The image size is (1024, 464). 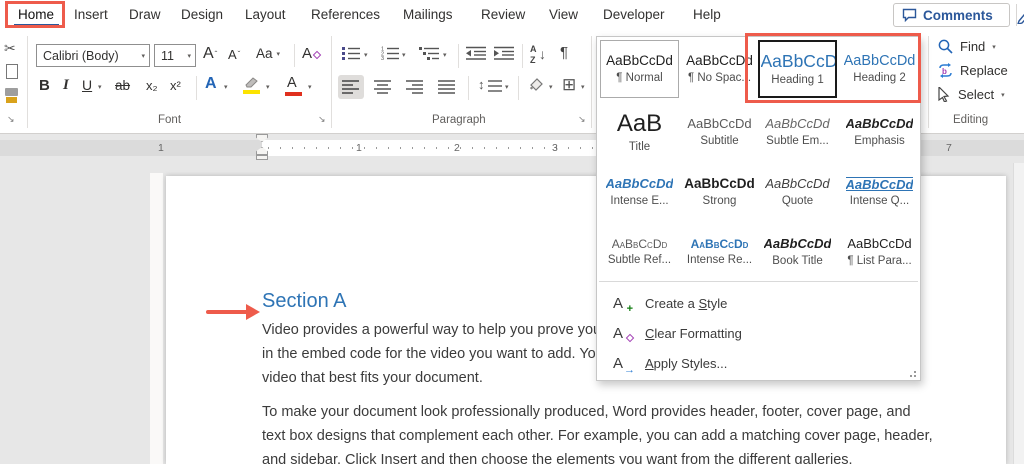 What do you see at coordinates (639, 132) in the screenshot?
I see `style-title: AaB Title` at bounding box center [639, 132].